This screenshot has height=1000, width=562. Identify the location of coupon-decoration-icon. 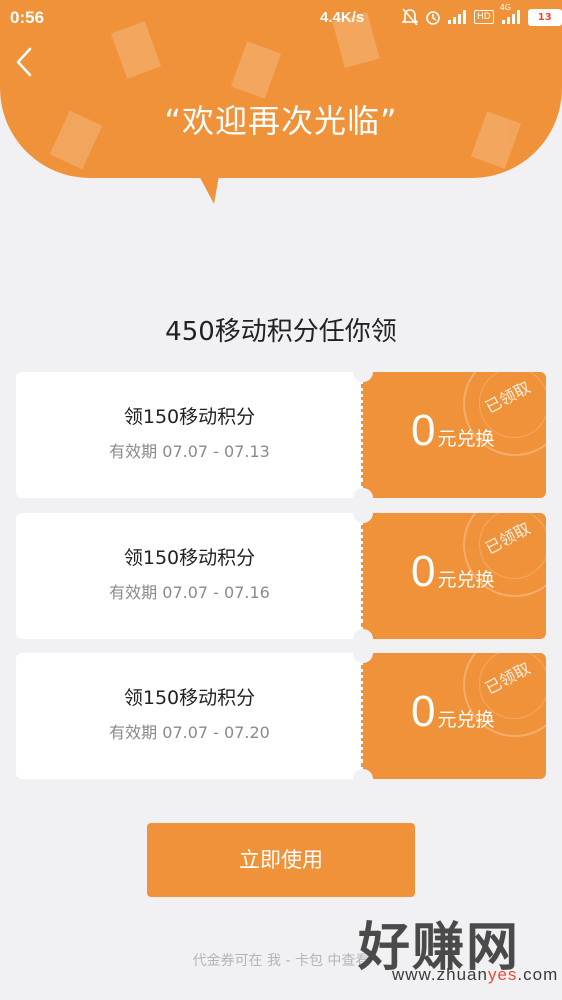
(256, 70).